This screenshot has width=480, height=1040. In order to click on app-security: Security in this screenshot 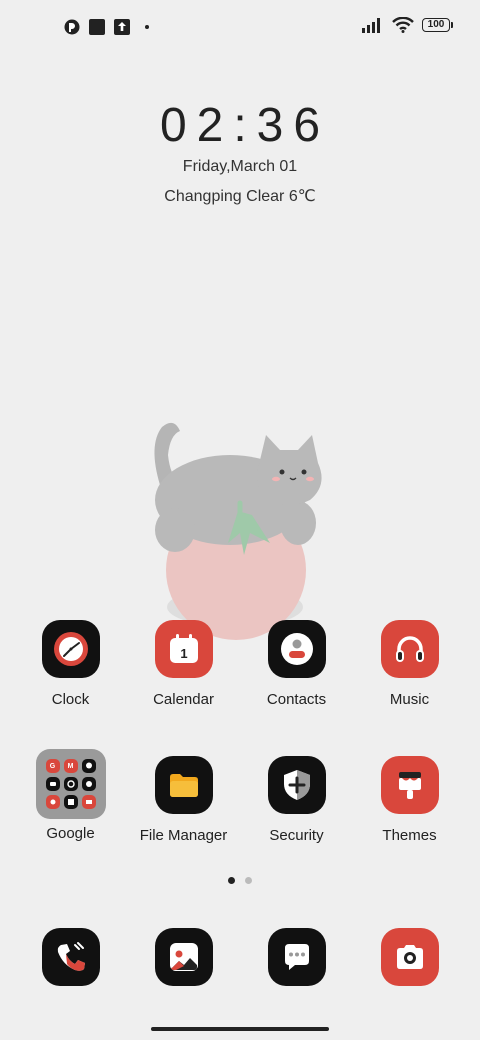, I will do `click(296, 800)`.